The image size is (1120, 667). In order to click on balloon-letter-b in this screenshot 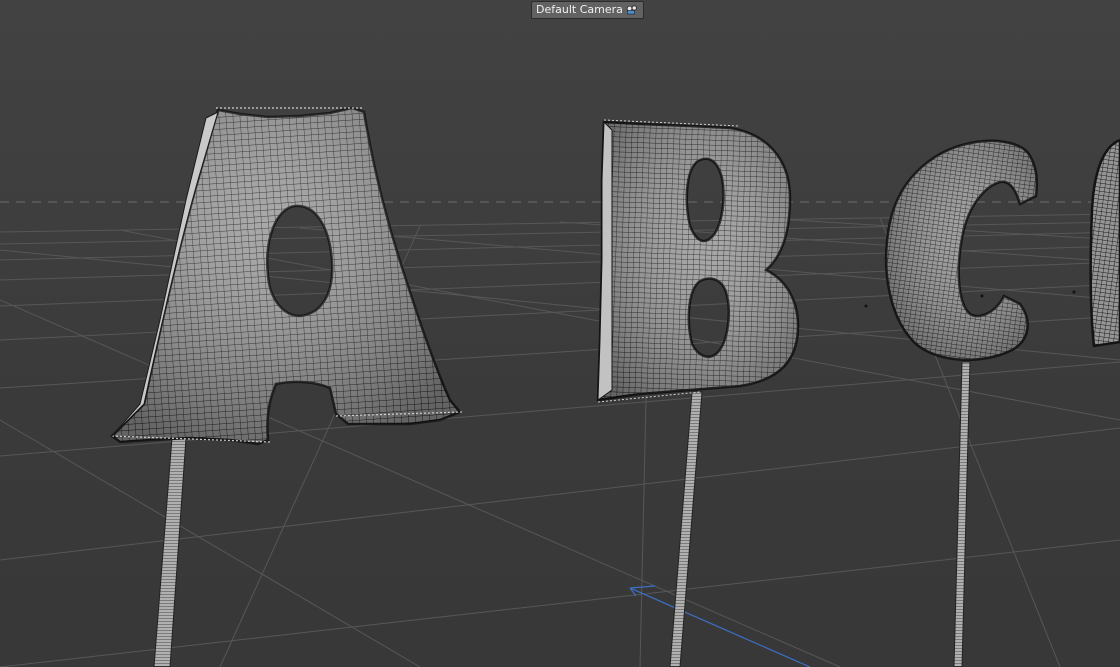, I will do `click(698, 393)`.